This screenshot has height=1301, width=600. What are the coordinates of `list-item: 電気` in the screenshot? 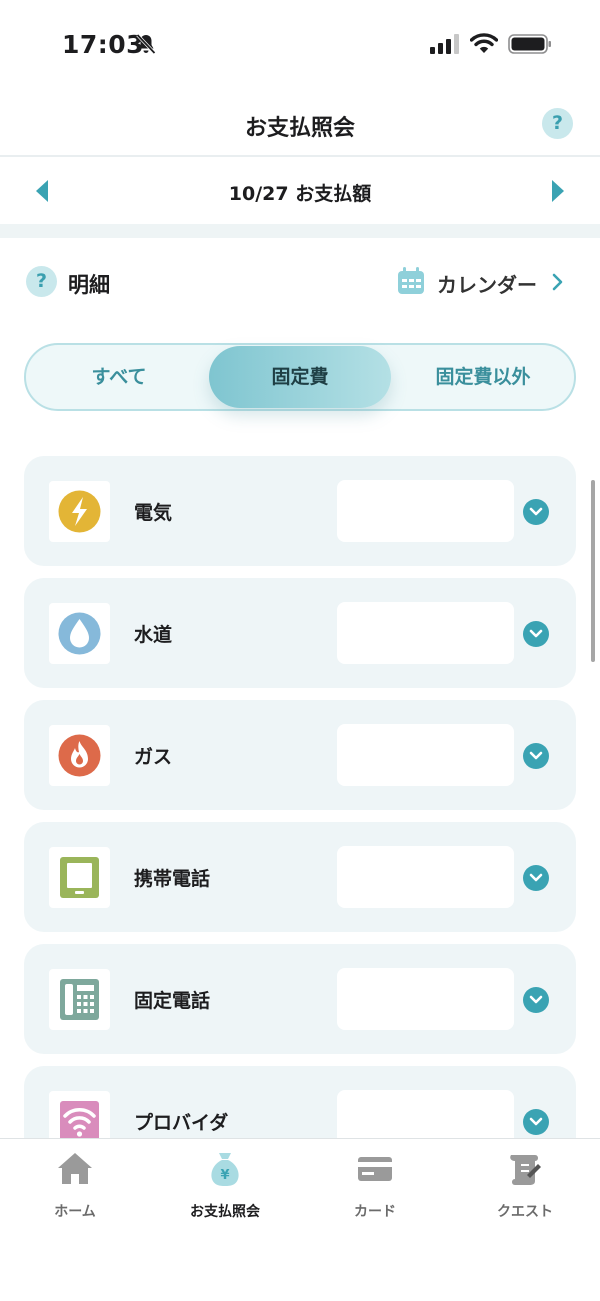 It's located at (300, 511).